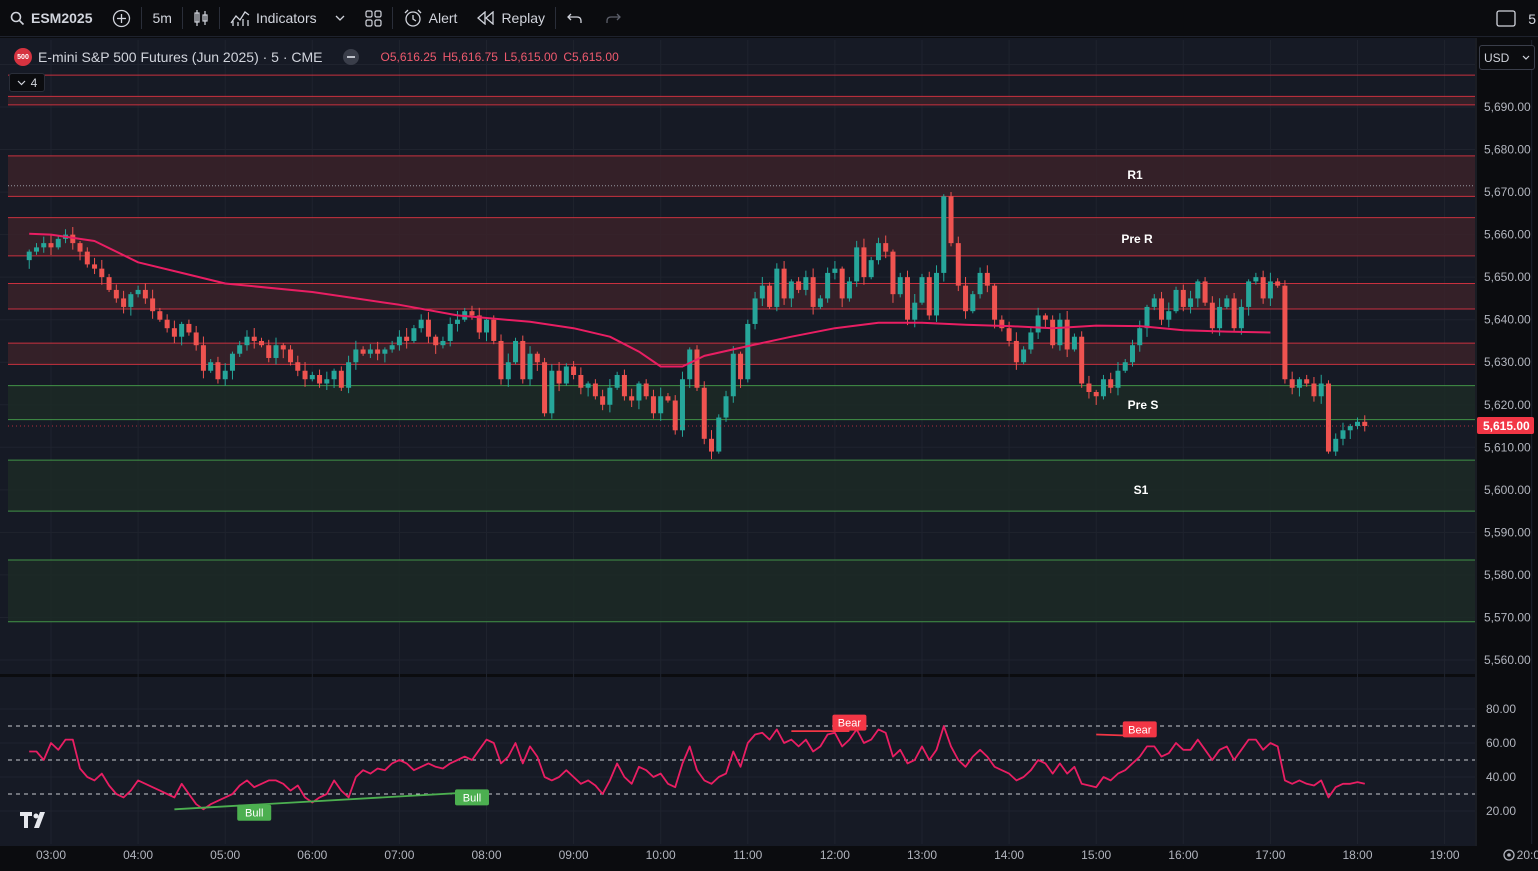 This screenshot has height=871, width=1538. Describe the element at coordinates (486, 855) in the screenshot. I see `time-tick-label: 08:00` at that location.